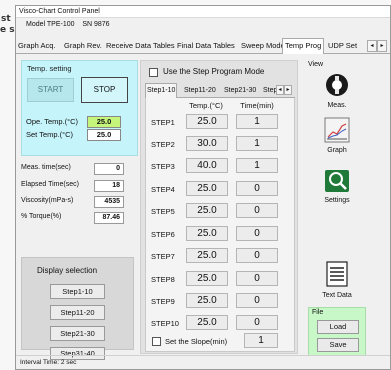  Describe the element at coordinates (203, 362) in the screenshot. I see `status-bar: Interval Time: 2 sec` at that location.